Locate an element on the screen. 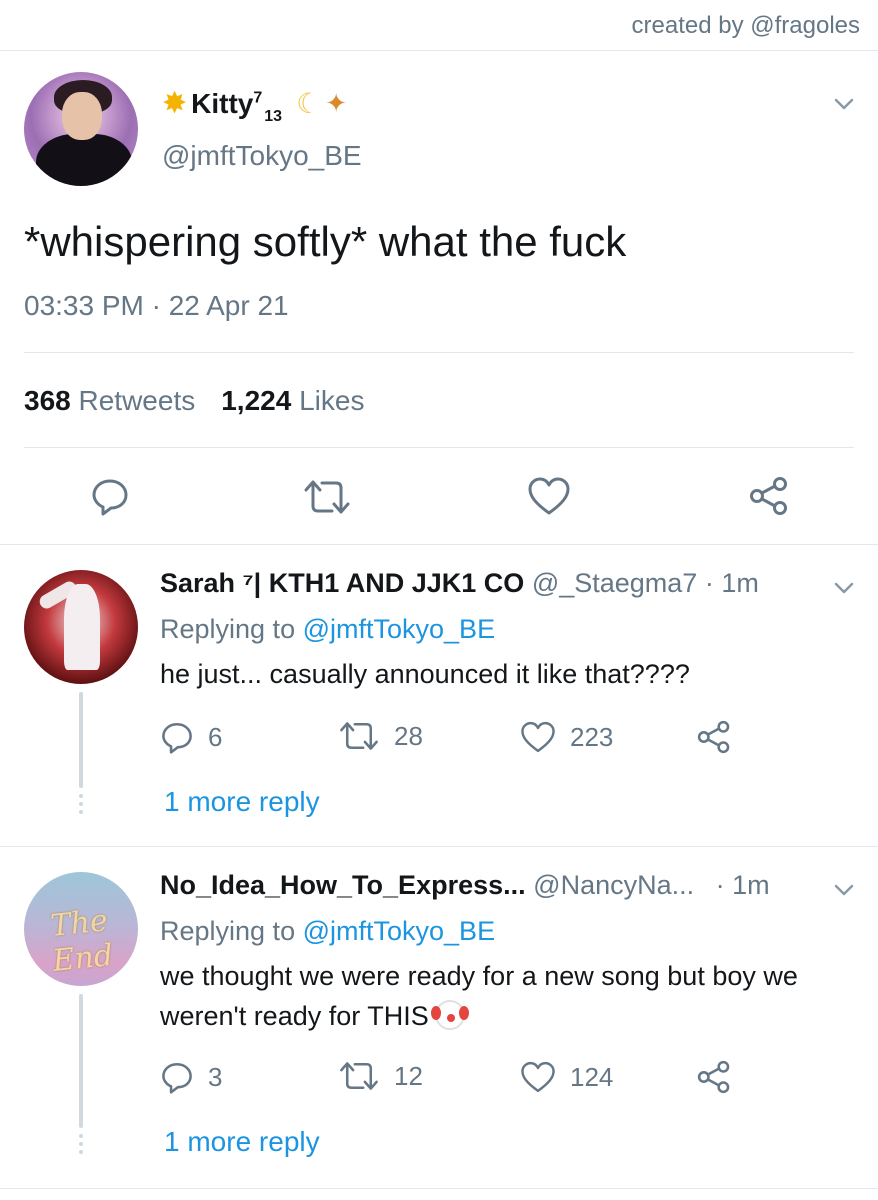 This screenshot has width=878, height=1200. user-handle: @jmftTokyo_BE is located at coordinates (262, 156).